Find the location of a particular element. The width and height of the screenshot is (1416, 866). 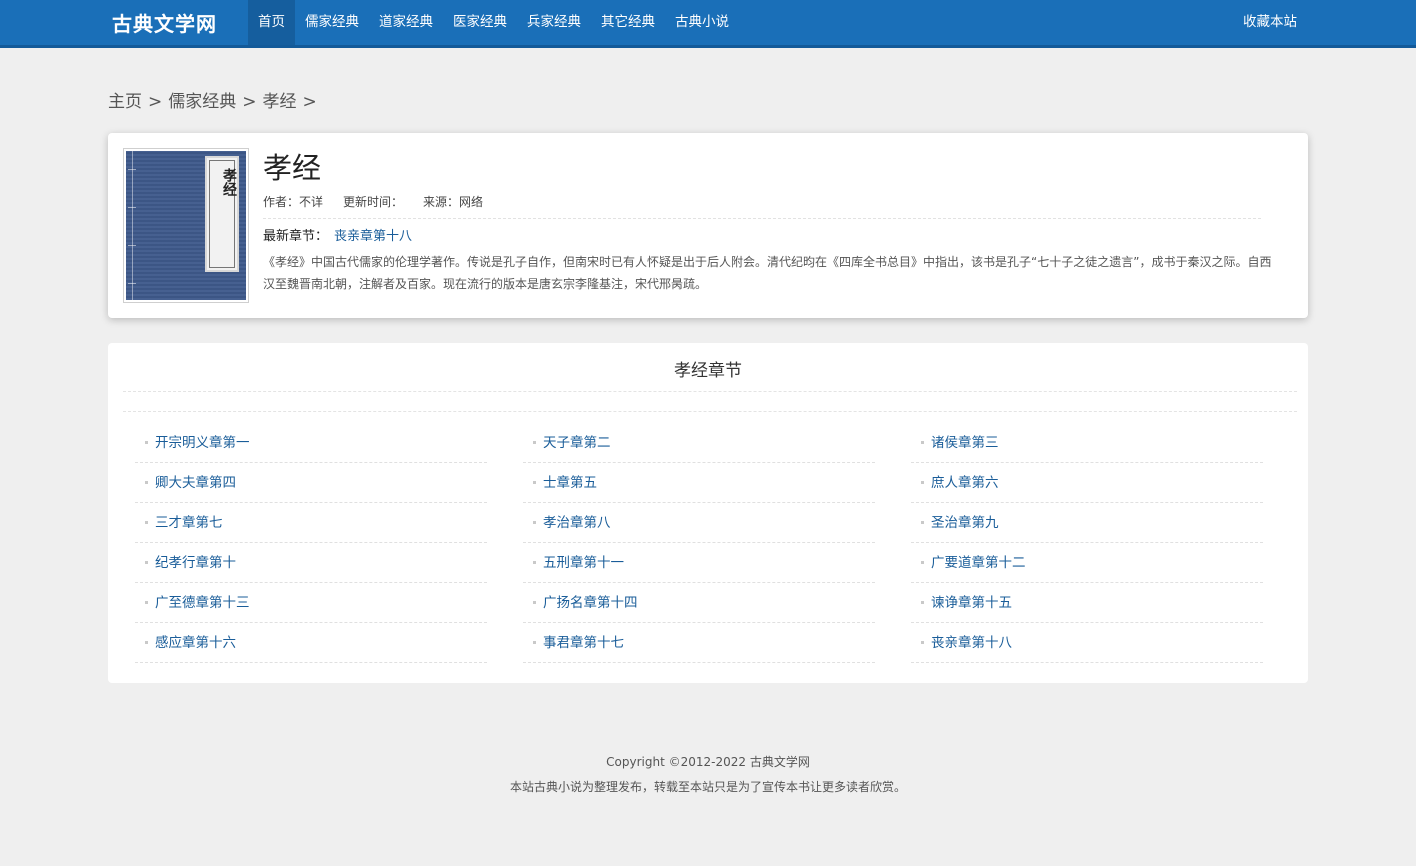

chapter-link: 丧亲章第十八 is located at coordinates (971, 643).